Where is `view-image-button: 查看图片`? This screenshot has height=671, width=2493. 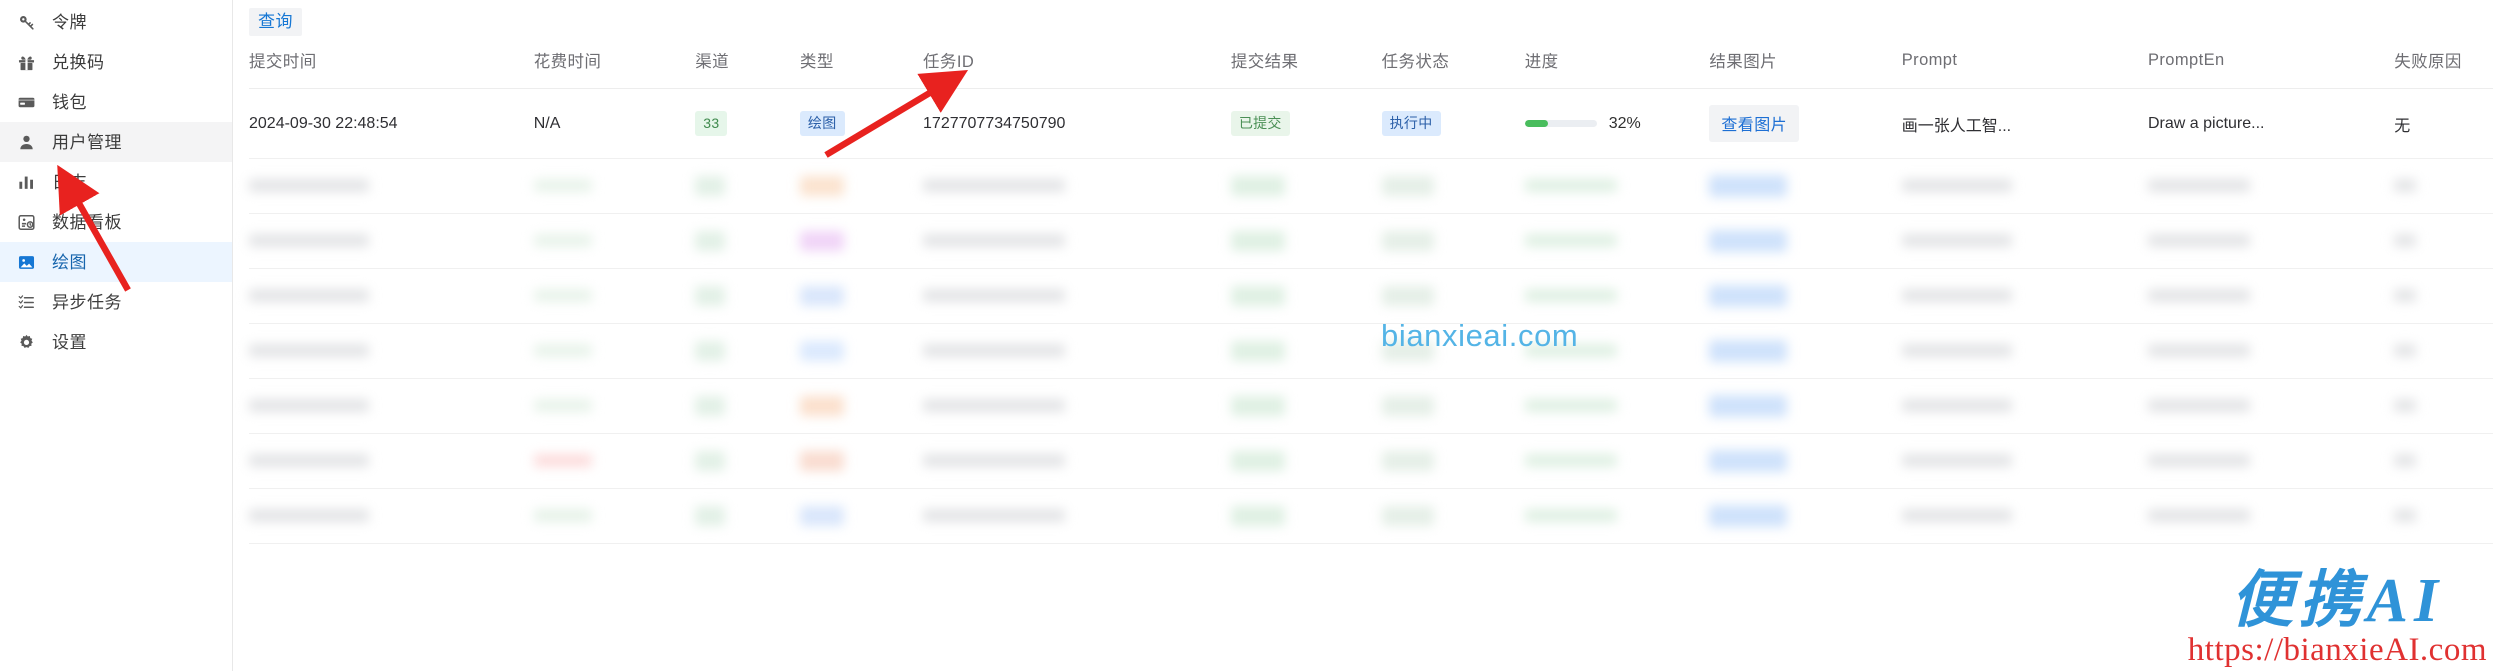 view-image-button: 查看图片 is located at coordinates (1754, 123).